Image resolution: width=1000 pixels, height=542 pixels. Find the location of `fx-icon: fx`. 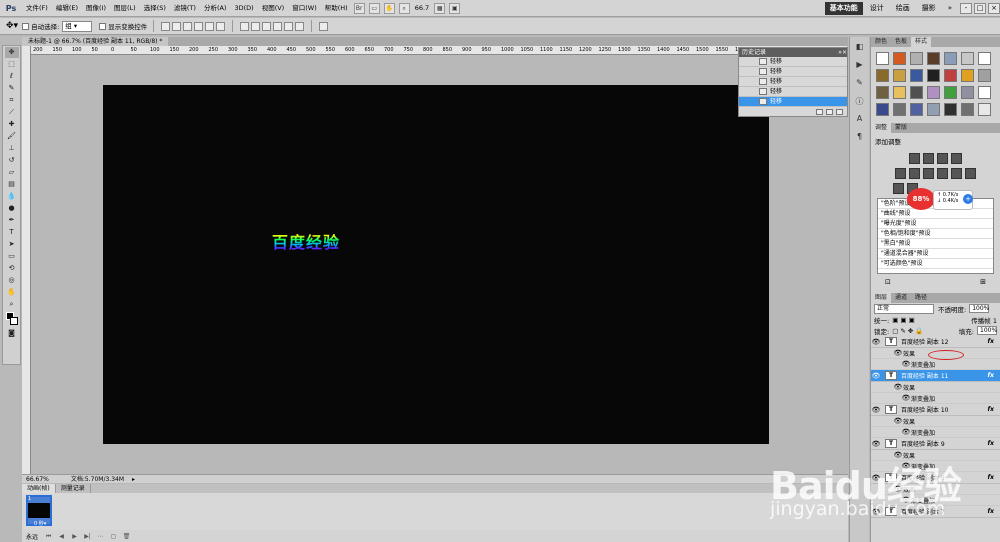

fx-icon: fx is located at coordinates (991, 511).